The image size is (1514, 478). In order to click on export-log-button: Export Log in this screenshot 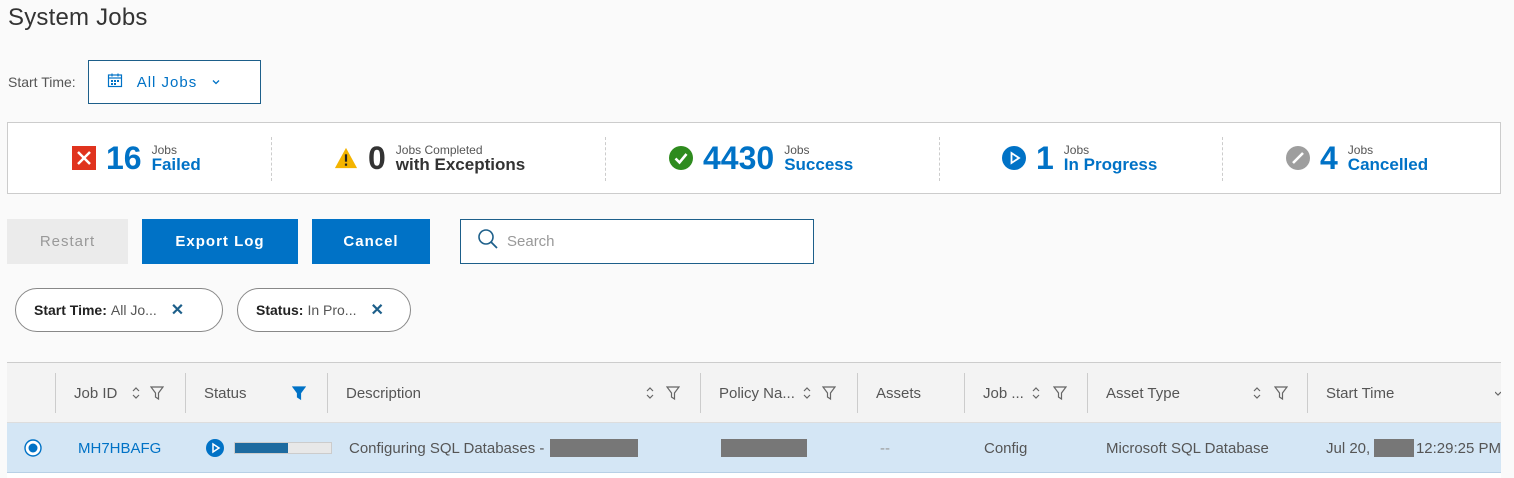, I will do `click(220, 241)`.